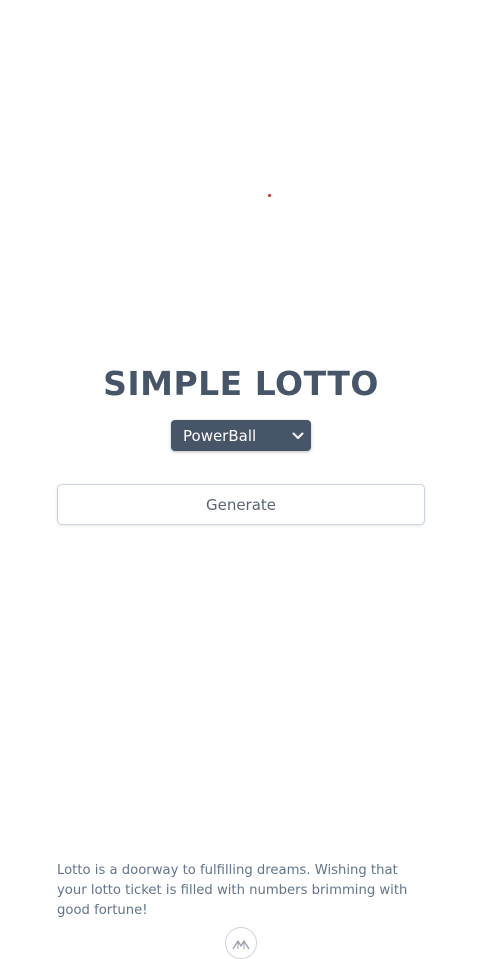 Image resolution: width=490 pixels, height=959 pixels. What do you see at coordinates (241, 943) in the screenshot?
I see `footer-logo` at bounding box center [241, 943].